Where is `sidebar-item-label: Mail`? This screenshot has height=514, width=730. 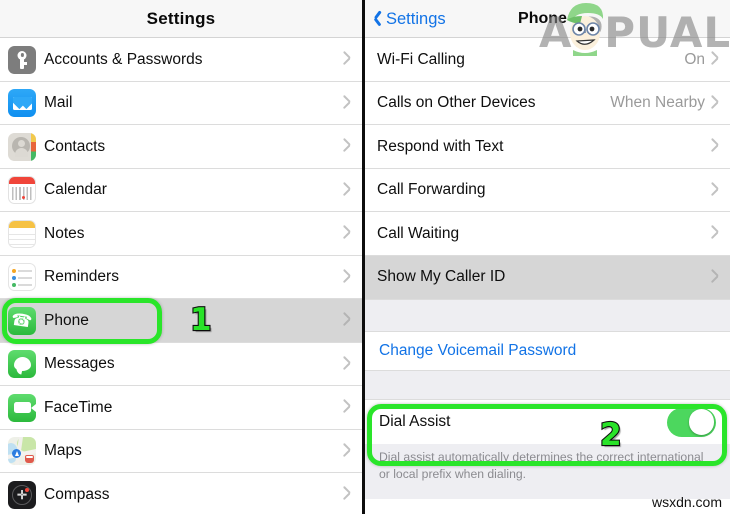
sidebar-item-label: Mail is located at coordinates (58, 103).